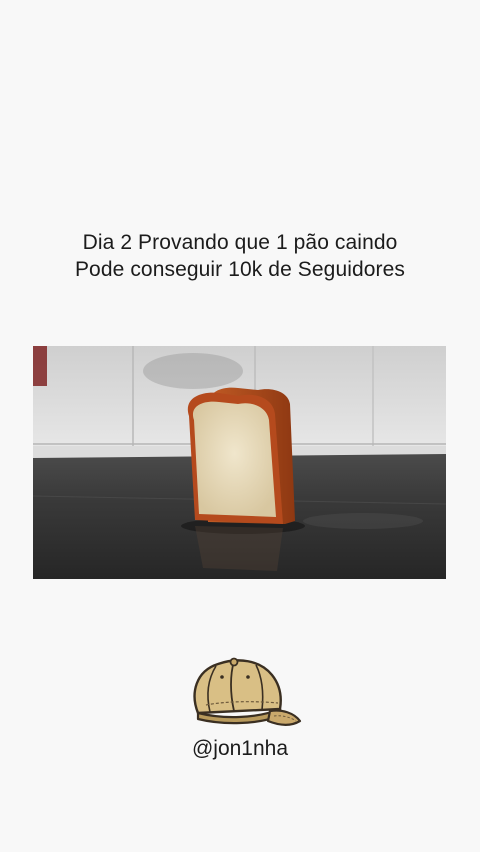  What do you see at coordinates (247, 691) in the screenshot?
I see `cap-icon` at bounding box center [247, 691].